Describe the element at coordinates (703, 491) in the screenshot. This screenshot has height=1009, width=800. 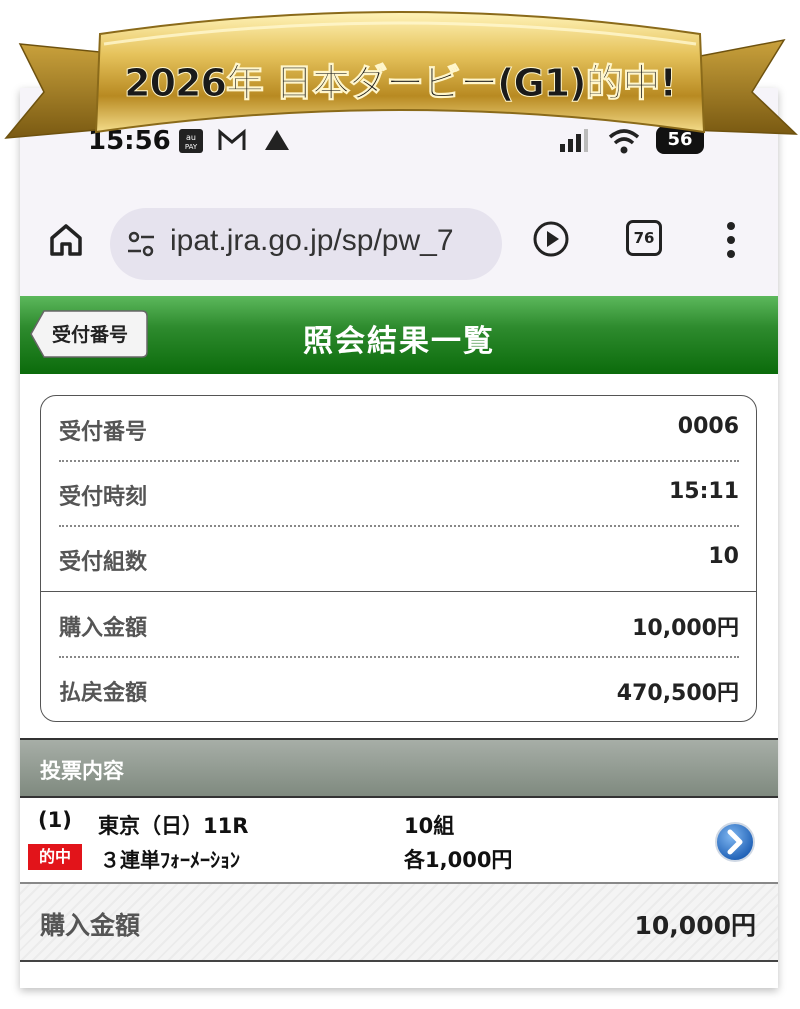
I see `summary-value: 15:11` at that location.